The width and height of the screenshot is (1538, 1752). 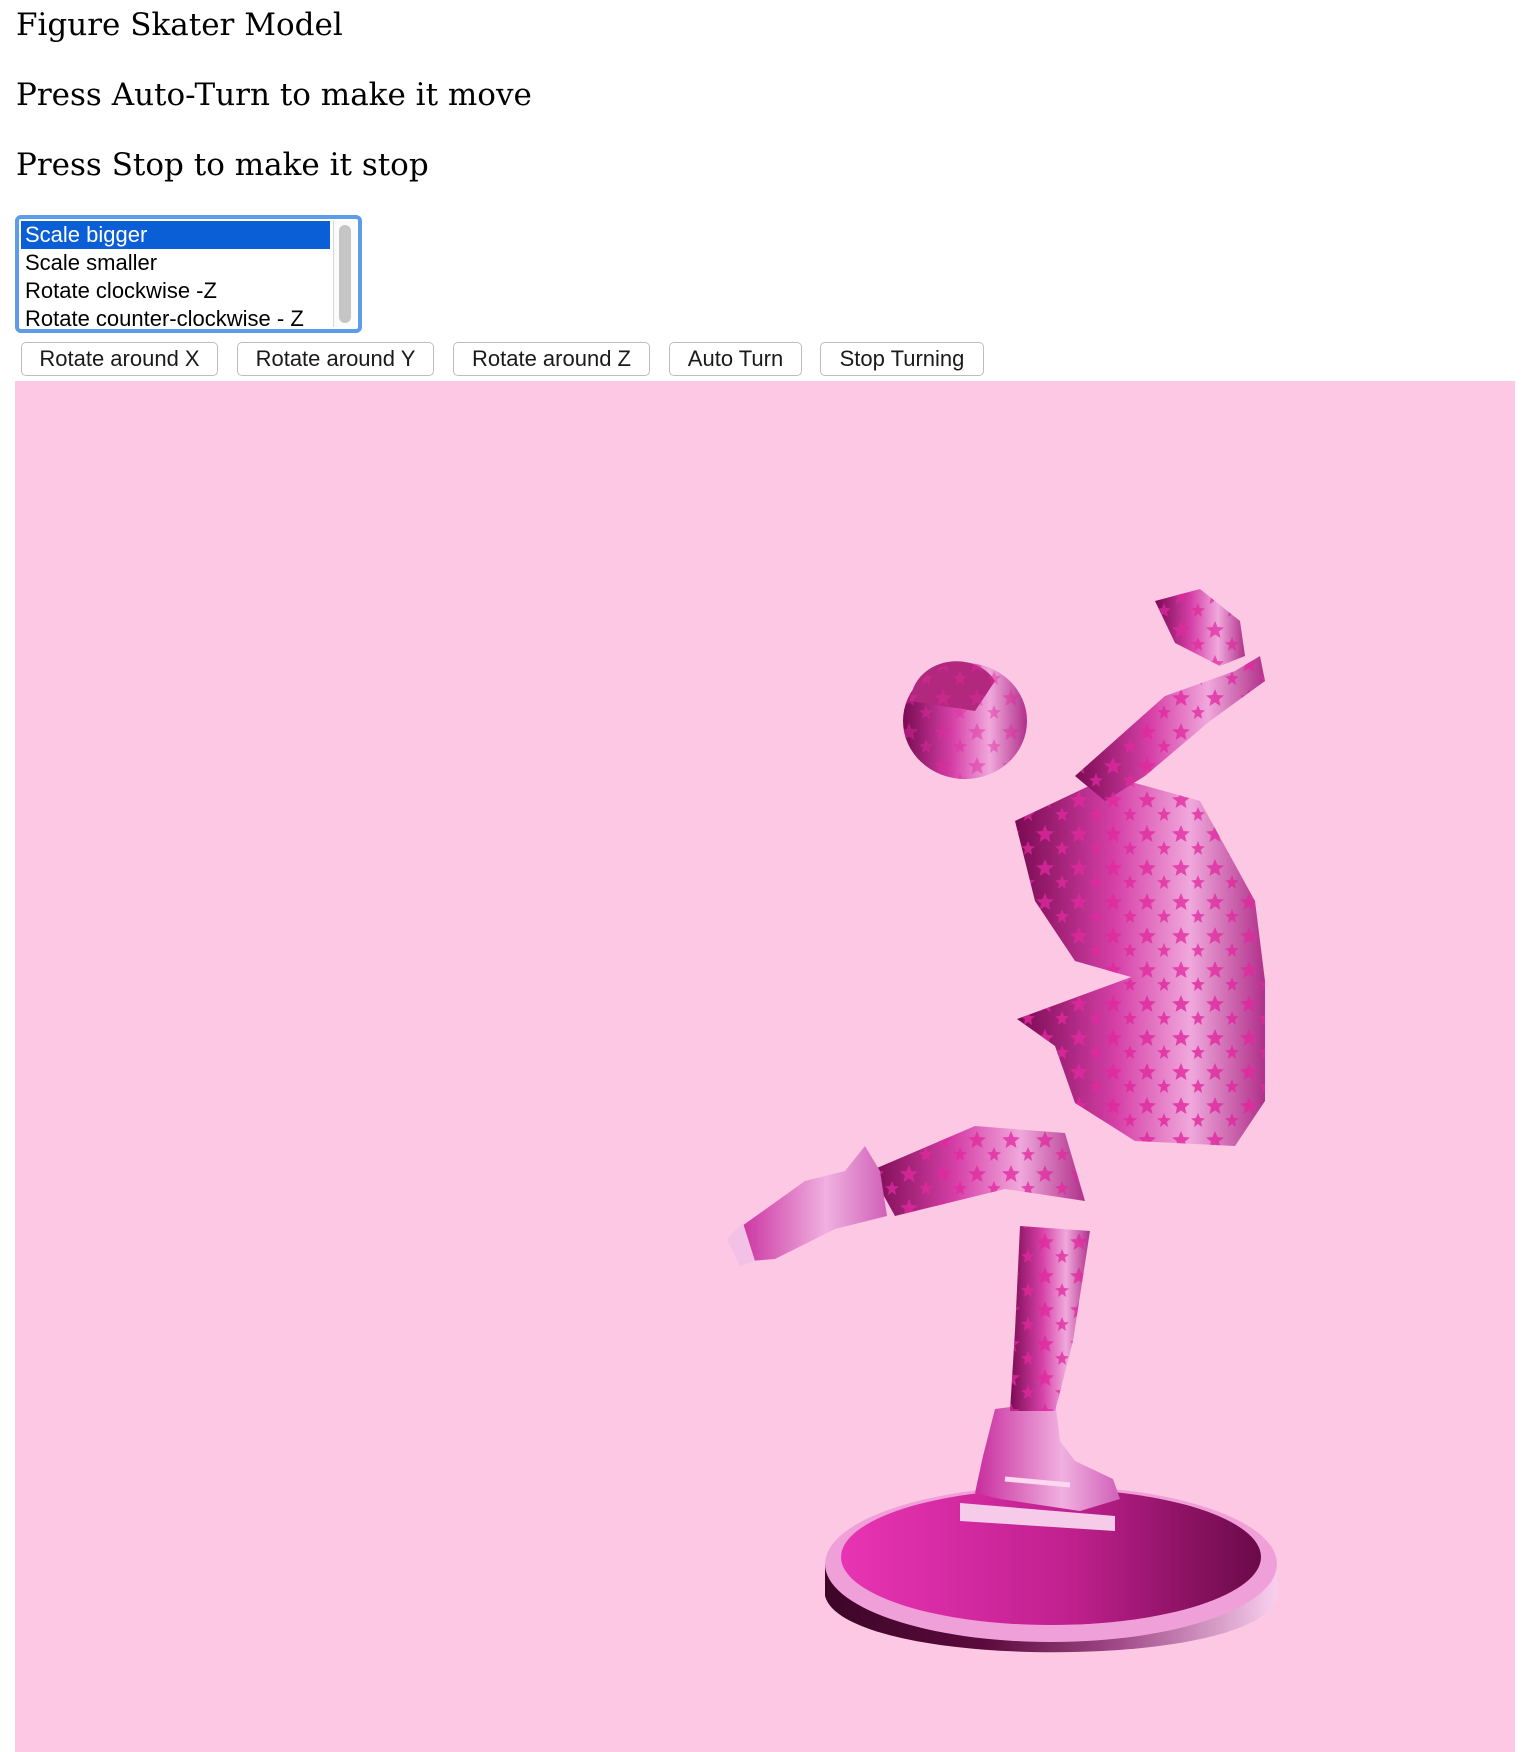 I want to click on auto-turn-button: Auto Turn, so click(x=735, y=359).